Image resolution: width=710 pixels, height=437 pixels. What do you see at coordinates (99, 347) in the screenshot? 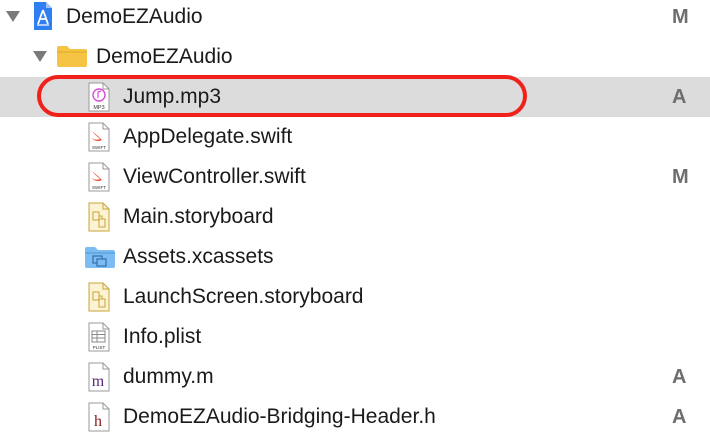
I see `svg-text: PLIST` at bounding box center [99, 347].